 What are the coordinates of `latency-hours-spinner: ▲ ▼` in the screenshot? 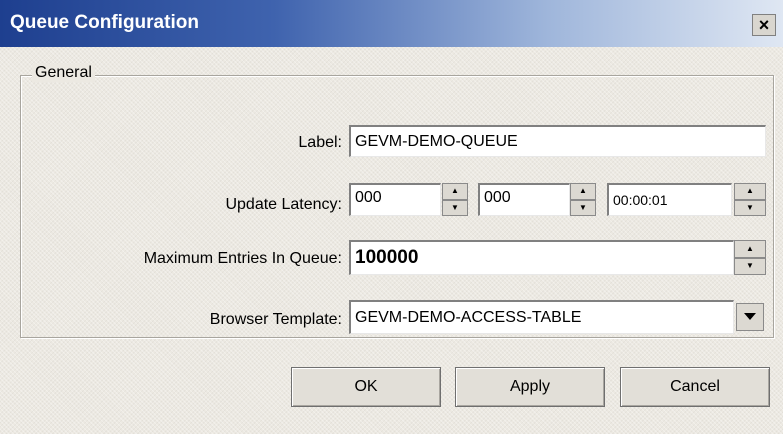 It's located at (583, 199).